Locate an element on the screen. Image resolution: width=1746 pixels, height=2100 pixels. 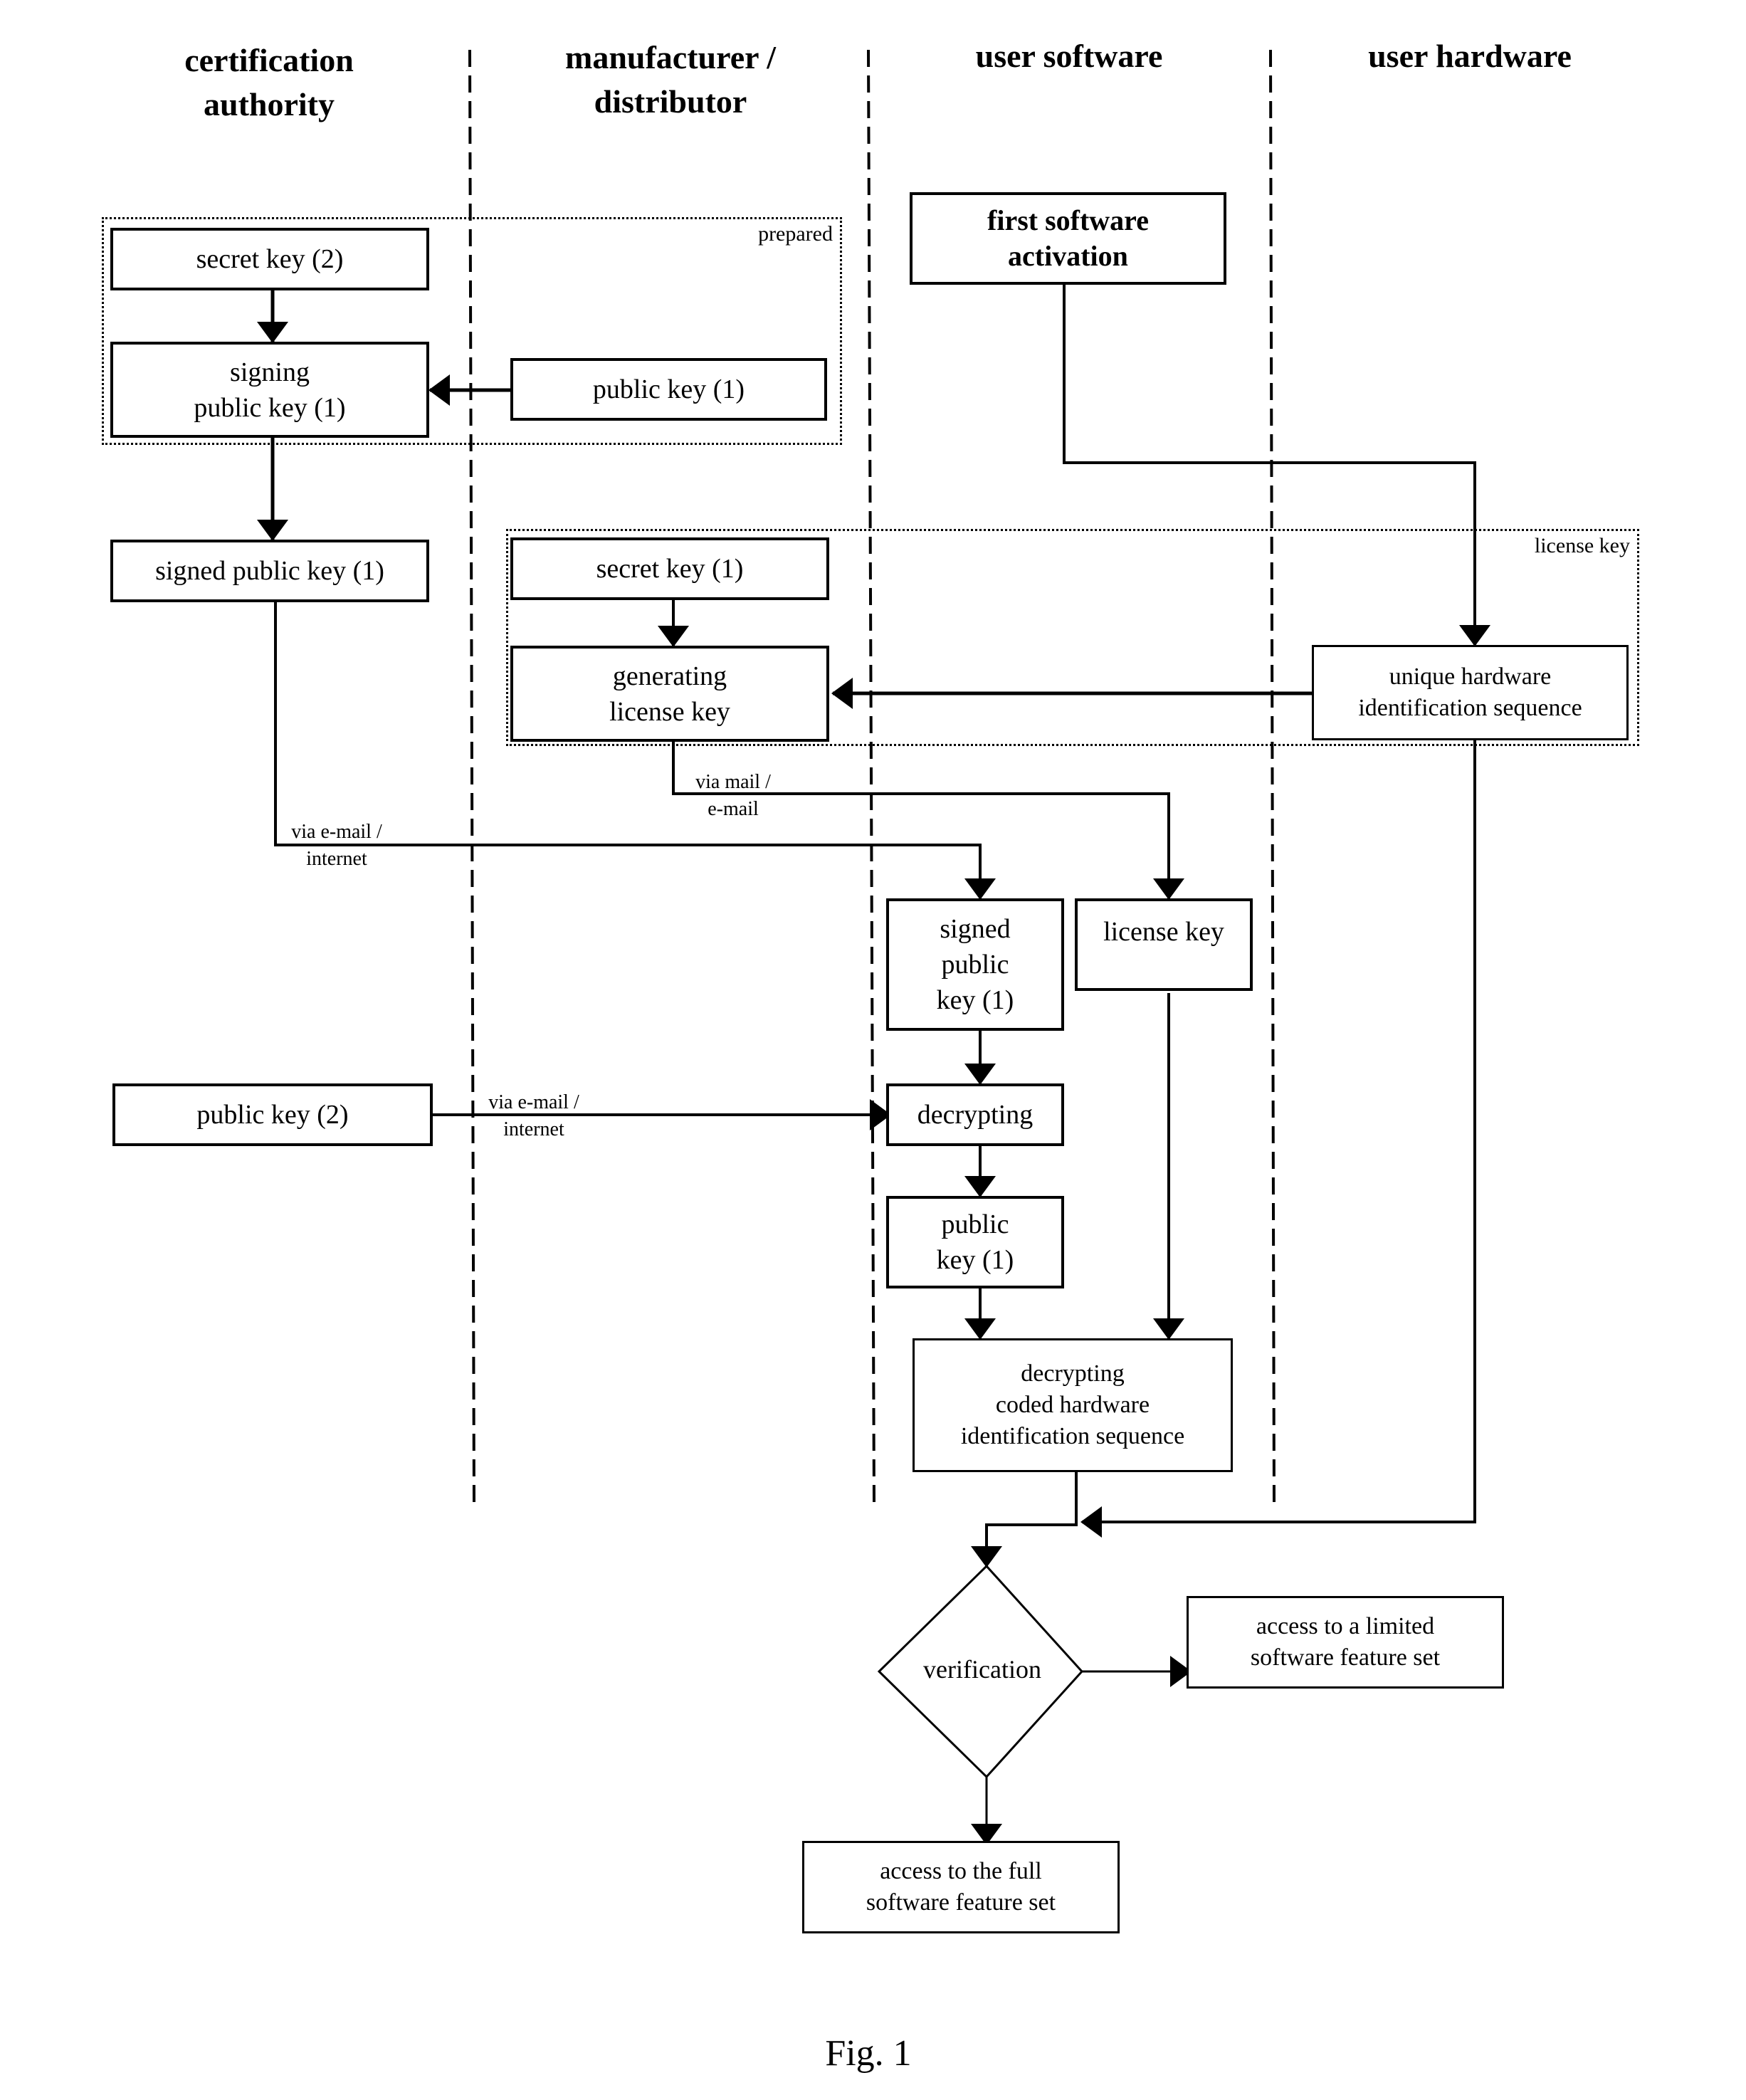
group-label-prepared: prepared is located at coordinates (795, 234).